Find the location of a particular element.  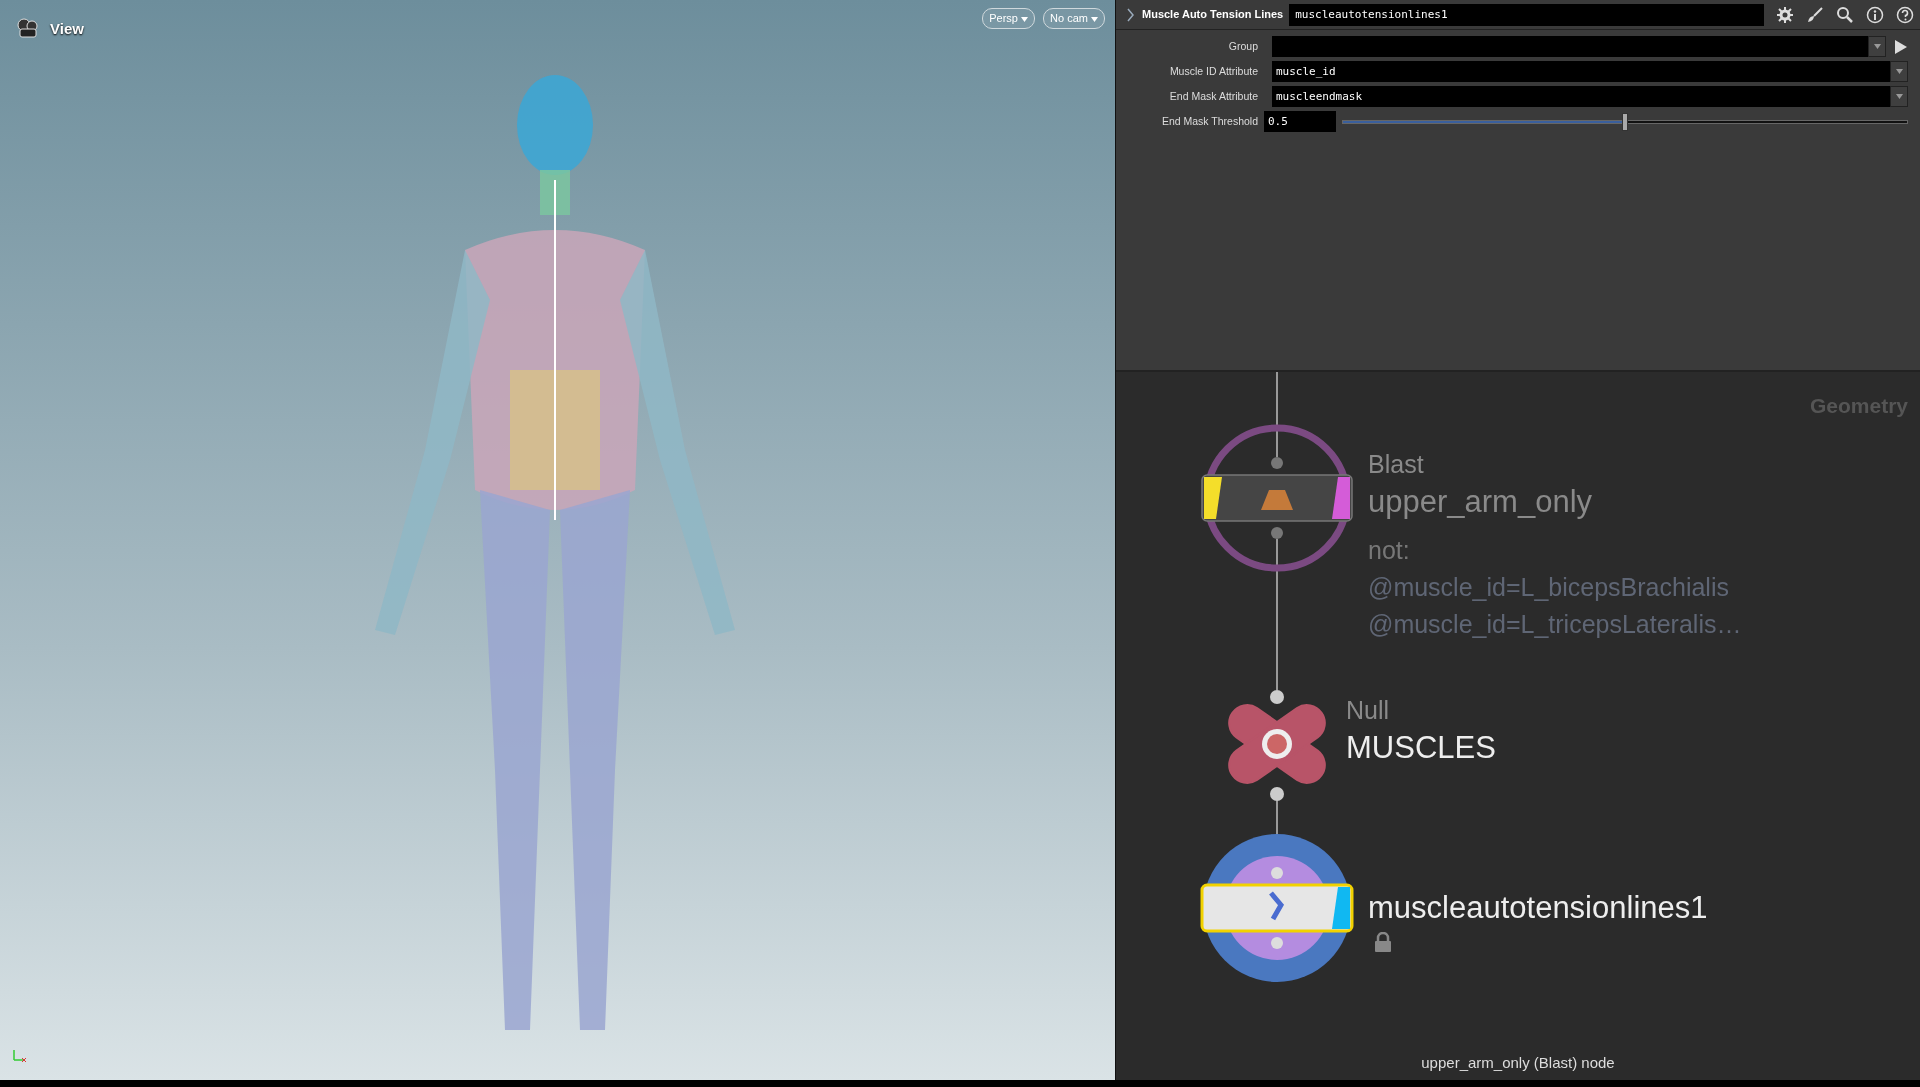

brush-icon is located at coordinates (1815, 14).